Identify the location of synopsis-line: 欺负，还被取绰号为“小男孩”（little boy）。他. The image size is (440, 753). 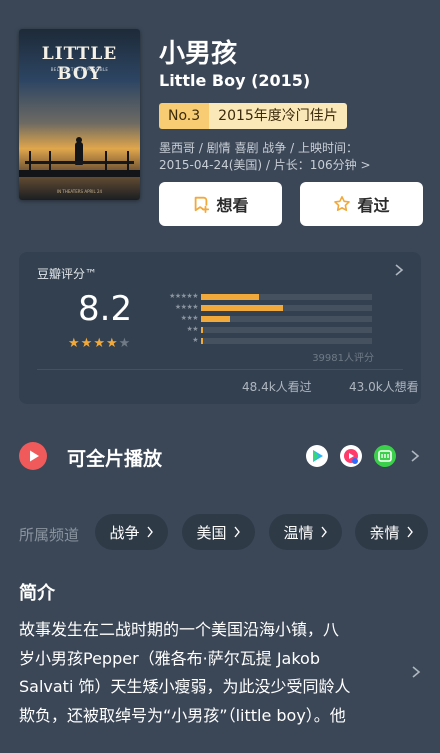
(182, 715).